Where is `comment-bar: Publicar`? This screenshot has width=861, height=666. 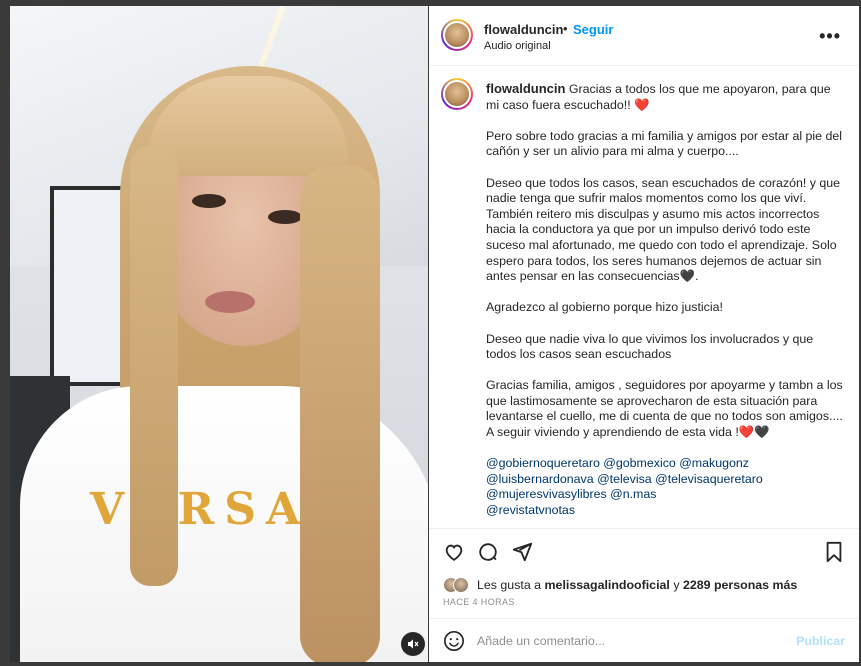 comment-bar: Publicar is located at coordinates (644, 640).